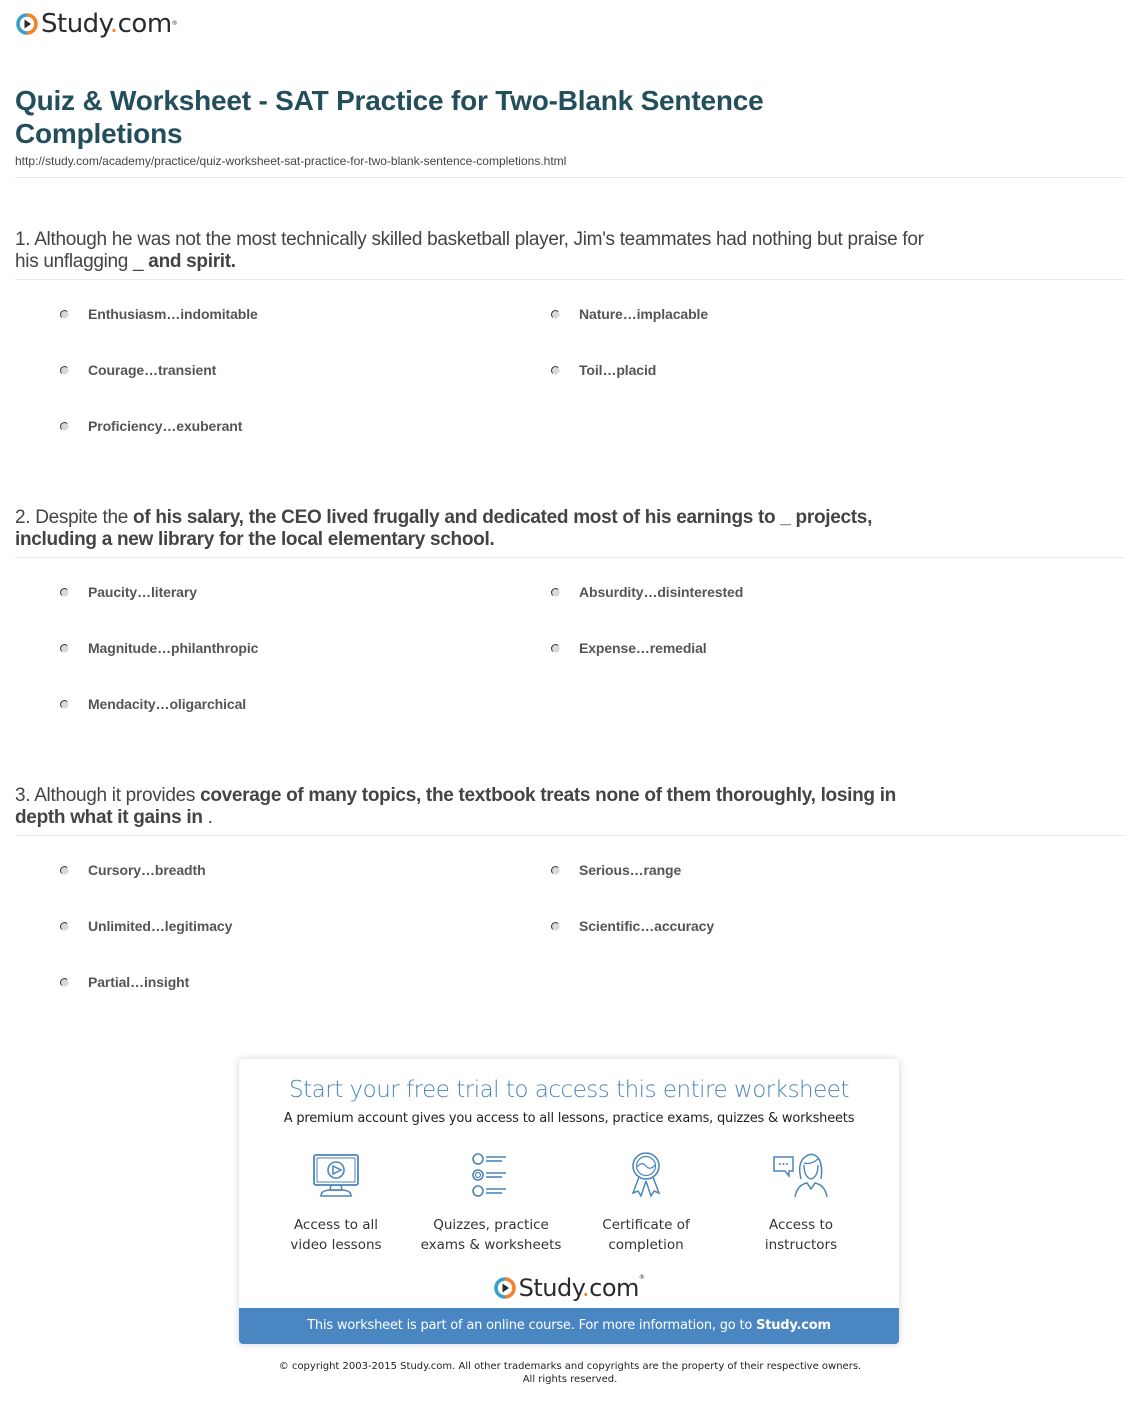  What do you see at coordinates (632, 926) in the screenshot?
I see `option: Scientific…accuracy` at bounding box center [632, 926].